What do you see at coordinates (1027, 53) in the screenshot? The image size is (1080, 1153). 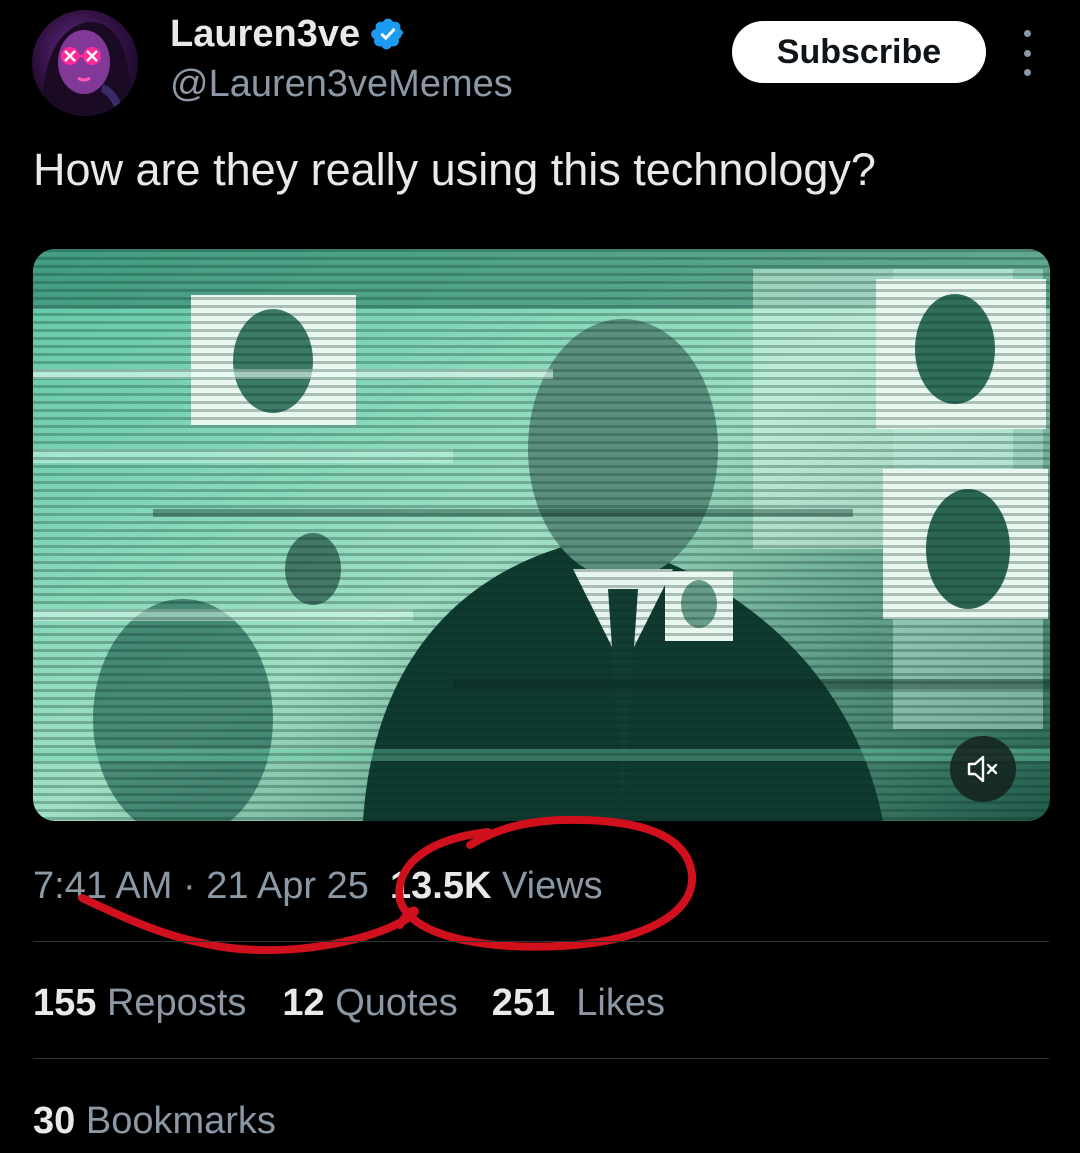 I see `more-vertical-icon` at bounding box center [1027, 53].